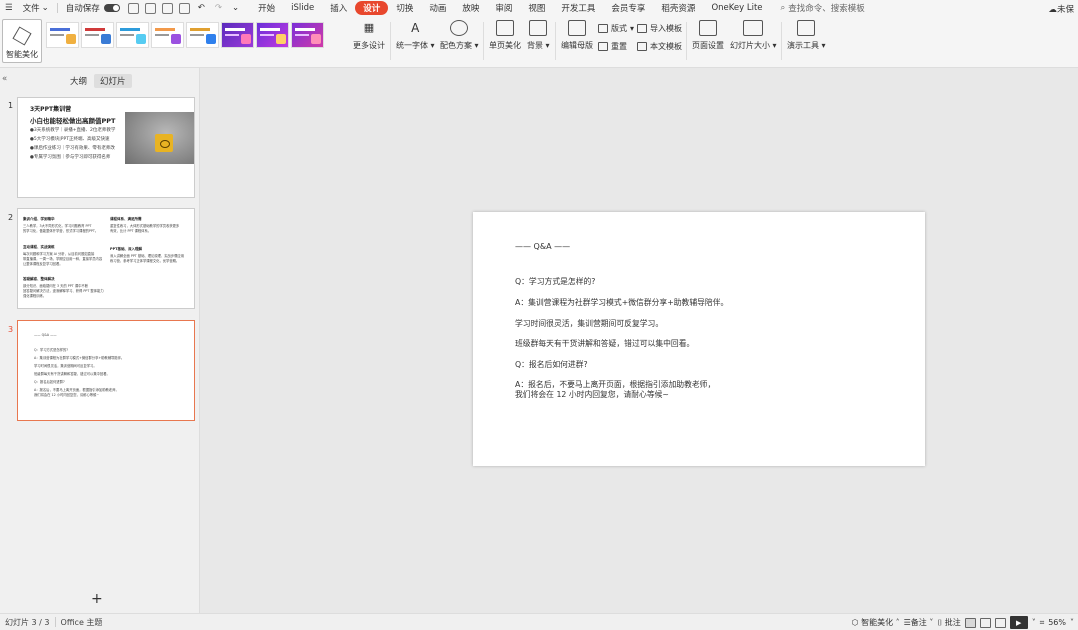 The width and height of the screenshot is (1078, 630). Describe the element at coordinates (36, 8) in the screenshot. I see `file-menu: 文件 ⌄` at that location.